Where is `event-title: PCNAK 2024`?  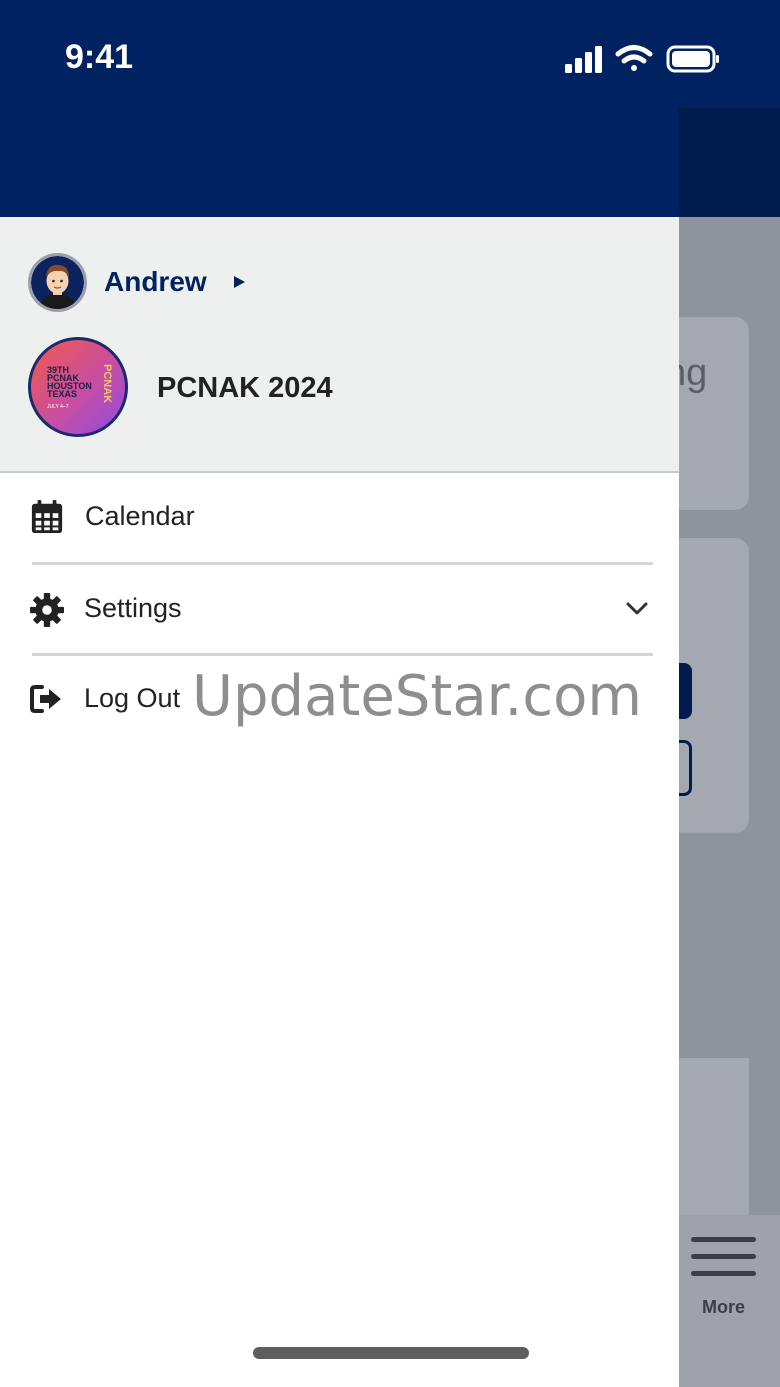 event-title: PCNAK 2024 is located at coordinates (245, 388).